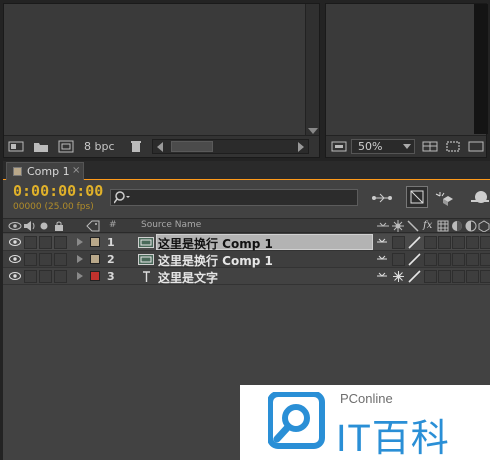 The height and width of the screenshot is (460, 490). Describe the element at coordinates (471, 226) in the screenshot. I see `adjustment-layer-header-icon` at that location.